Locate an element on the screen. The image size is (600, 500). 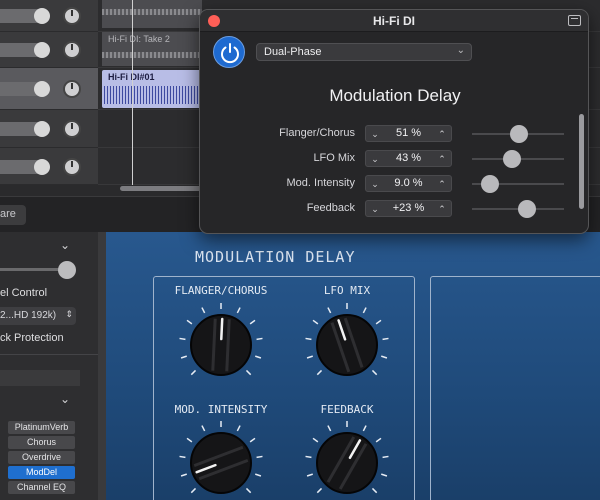
format-value: 2...HD 192k) is located at coordinates (28, 315).